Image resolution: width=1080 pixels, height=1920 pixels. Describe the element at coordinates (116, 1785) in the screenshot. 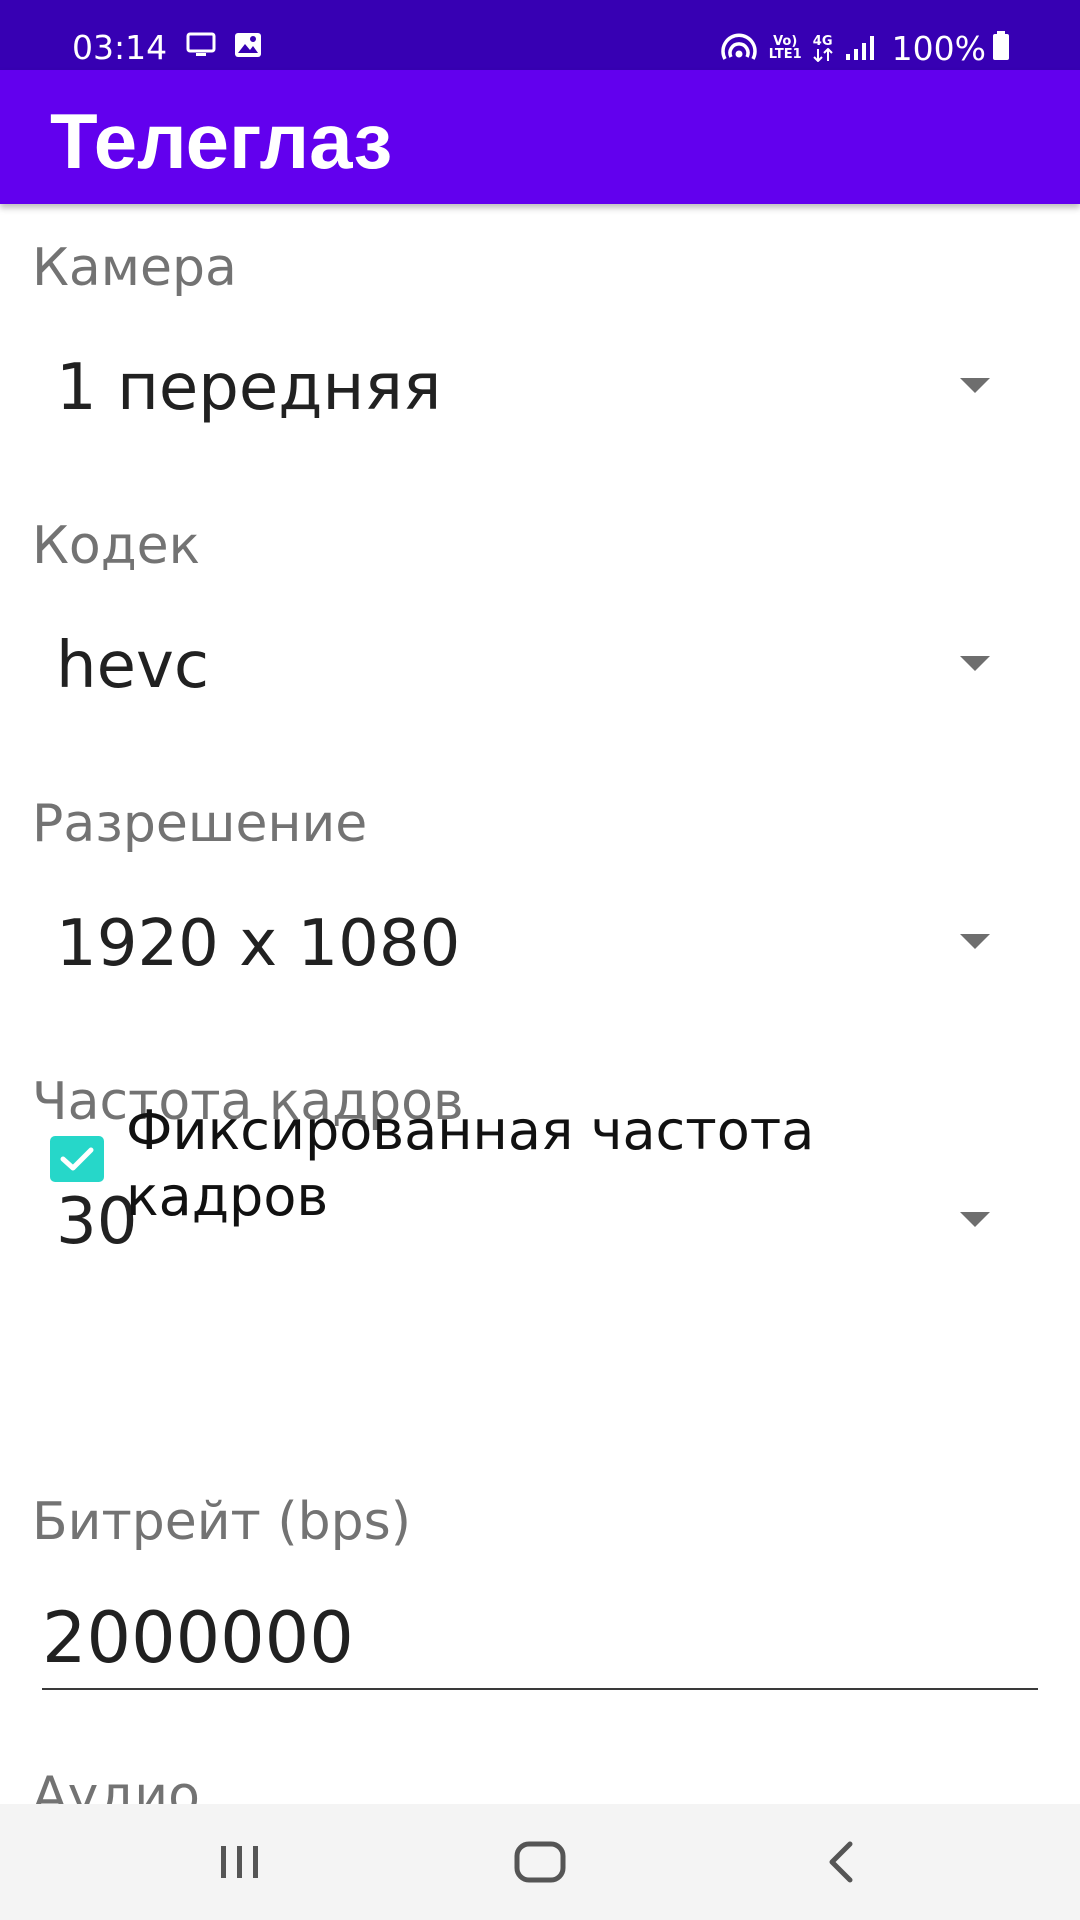

I see `audio-label: Аудио` at that location.